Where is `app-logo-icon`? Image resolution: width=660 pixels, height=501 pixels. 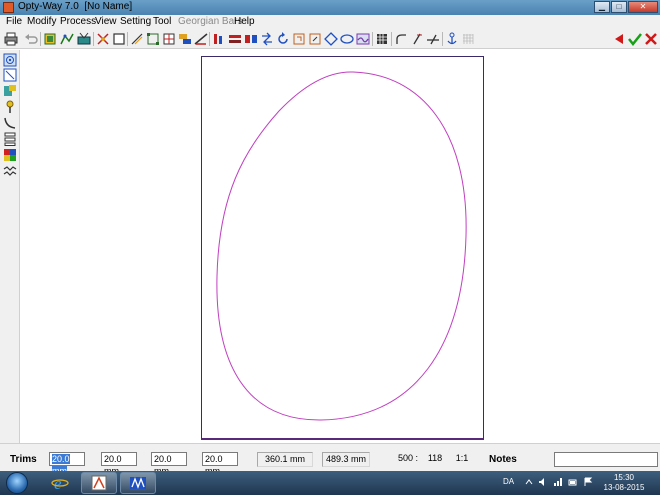 app-logo-icon is located at coordinates (8, 7).